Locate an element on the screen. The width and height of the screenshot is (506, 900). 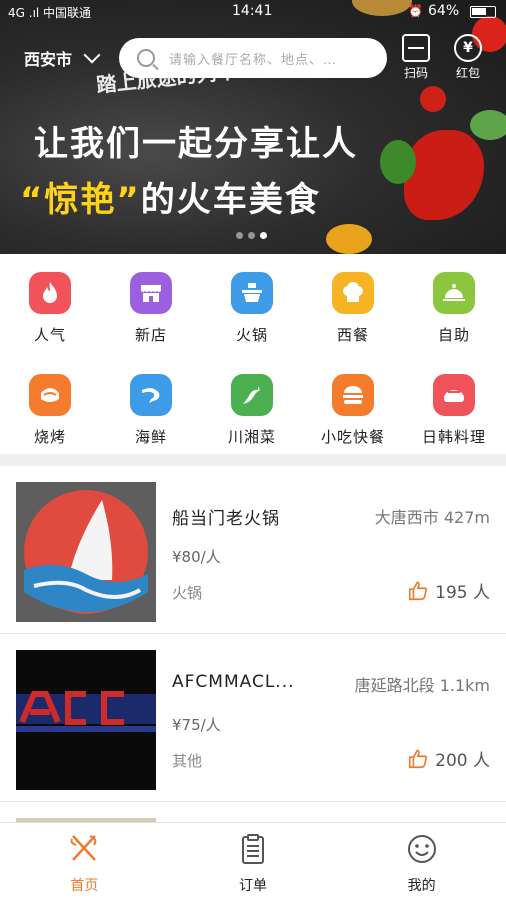
banner-pagination is located at coordinates (251, 235).